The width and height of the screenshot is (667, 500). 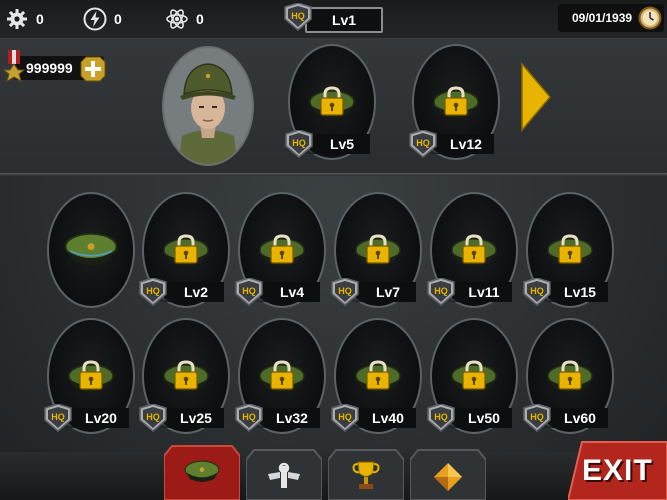 I want to click on soldier-avatar, so click(x=208, y=106).